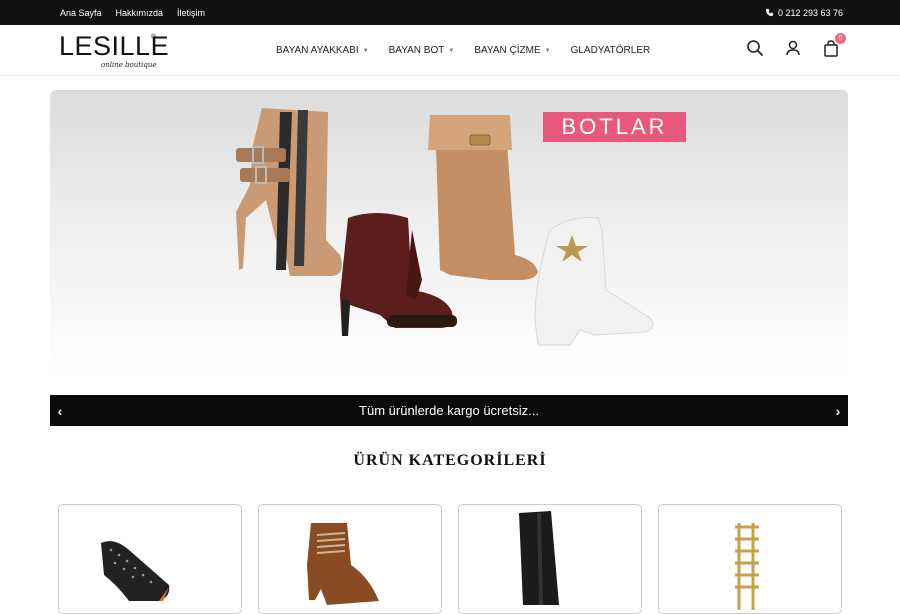 The width and height of the screenshot is (900, 614). I want to click on nav-label: BAYAN ÇİZME, so click(507, 50).